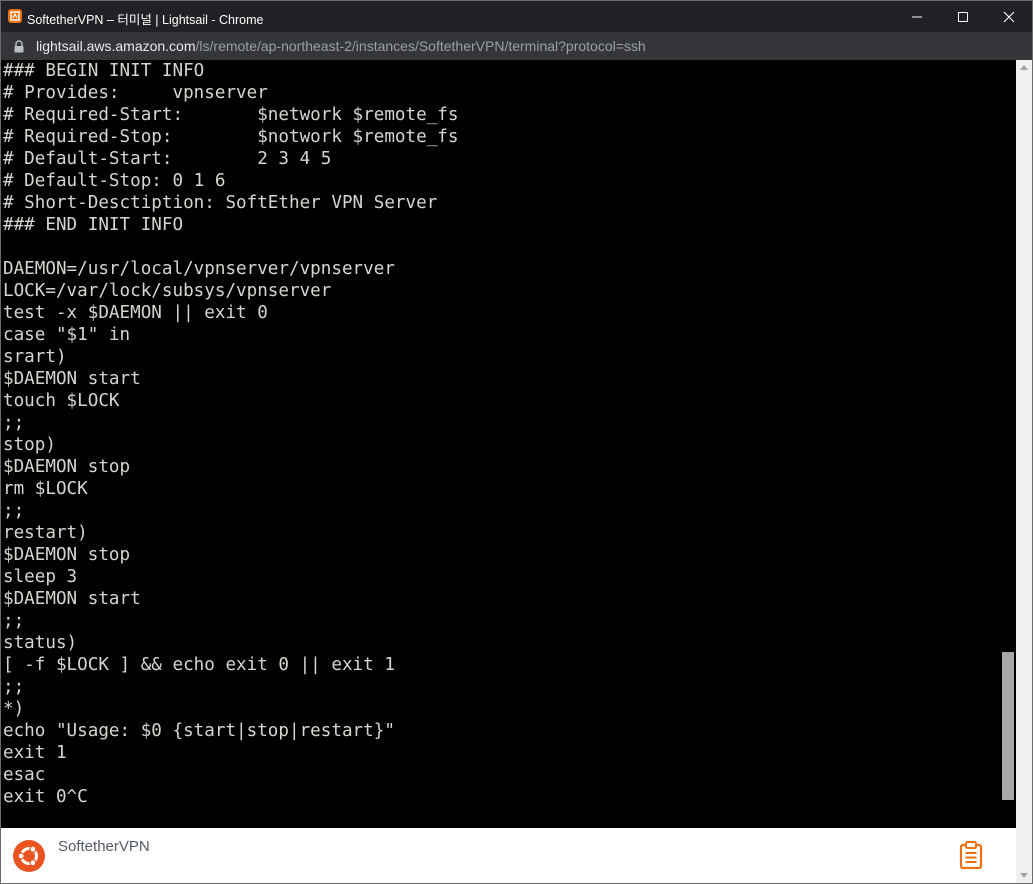 The width and height of the screenshot is (1033, 884). I want to click on terminal-line: test -x $DAEMON || exit 0, so click(135, 313).